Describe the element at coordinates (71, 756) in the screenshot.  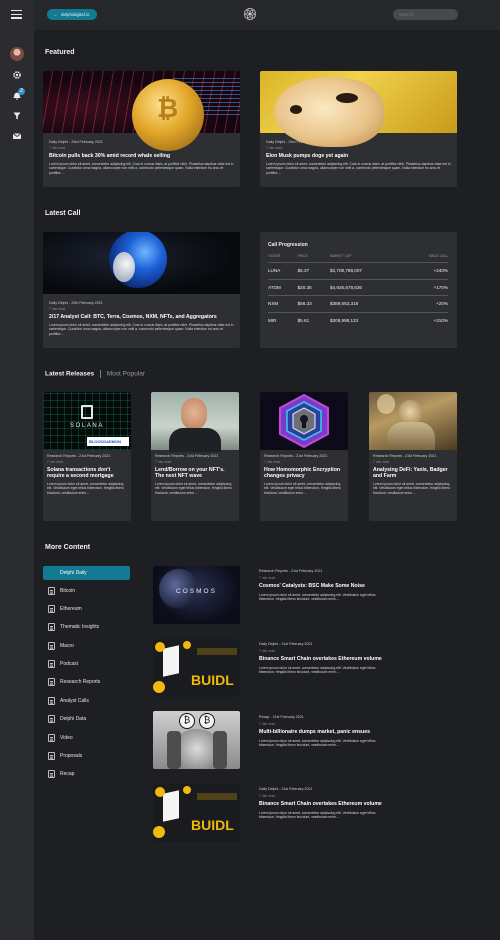
I see `category-label: Proposals` at that location.